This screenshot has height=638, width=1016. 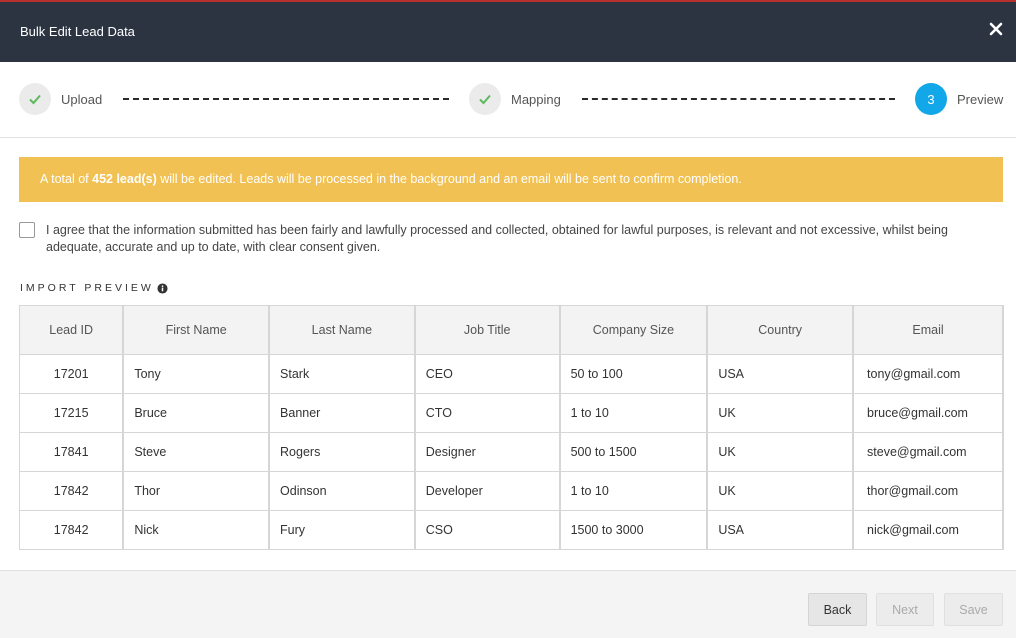 What do you see at coordinates (162, 288) in the screenshot?
I see `info-icon` at bounding box center [162, 288].